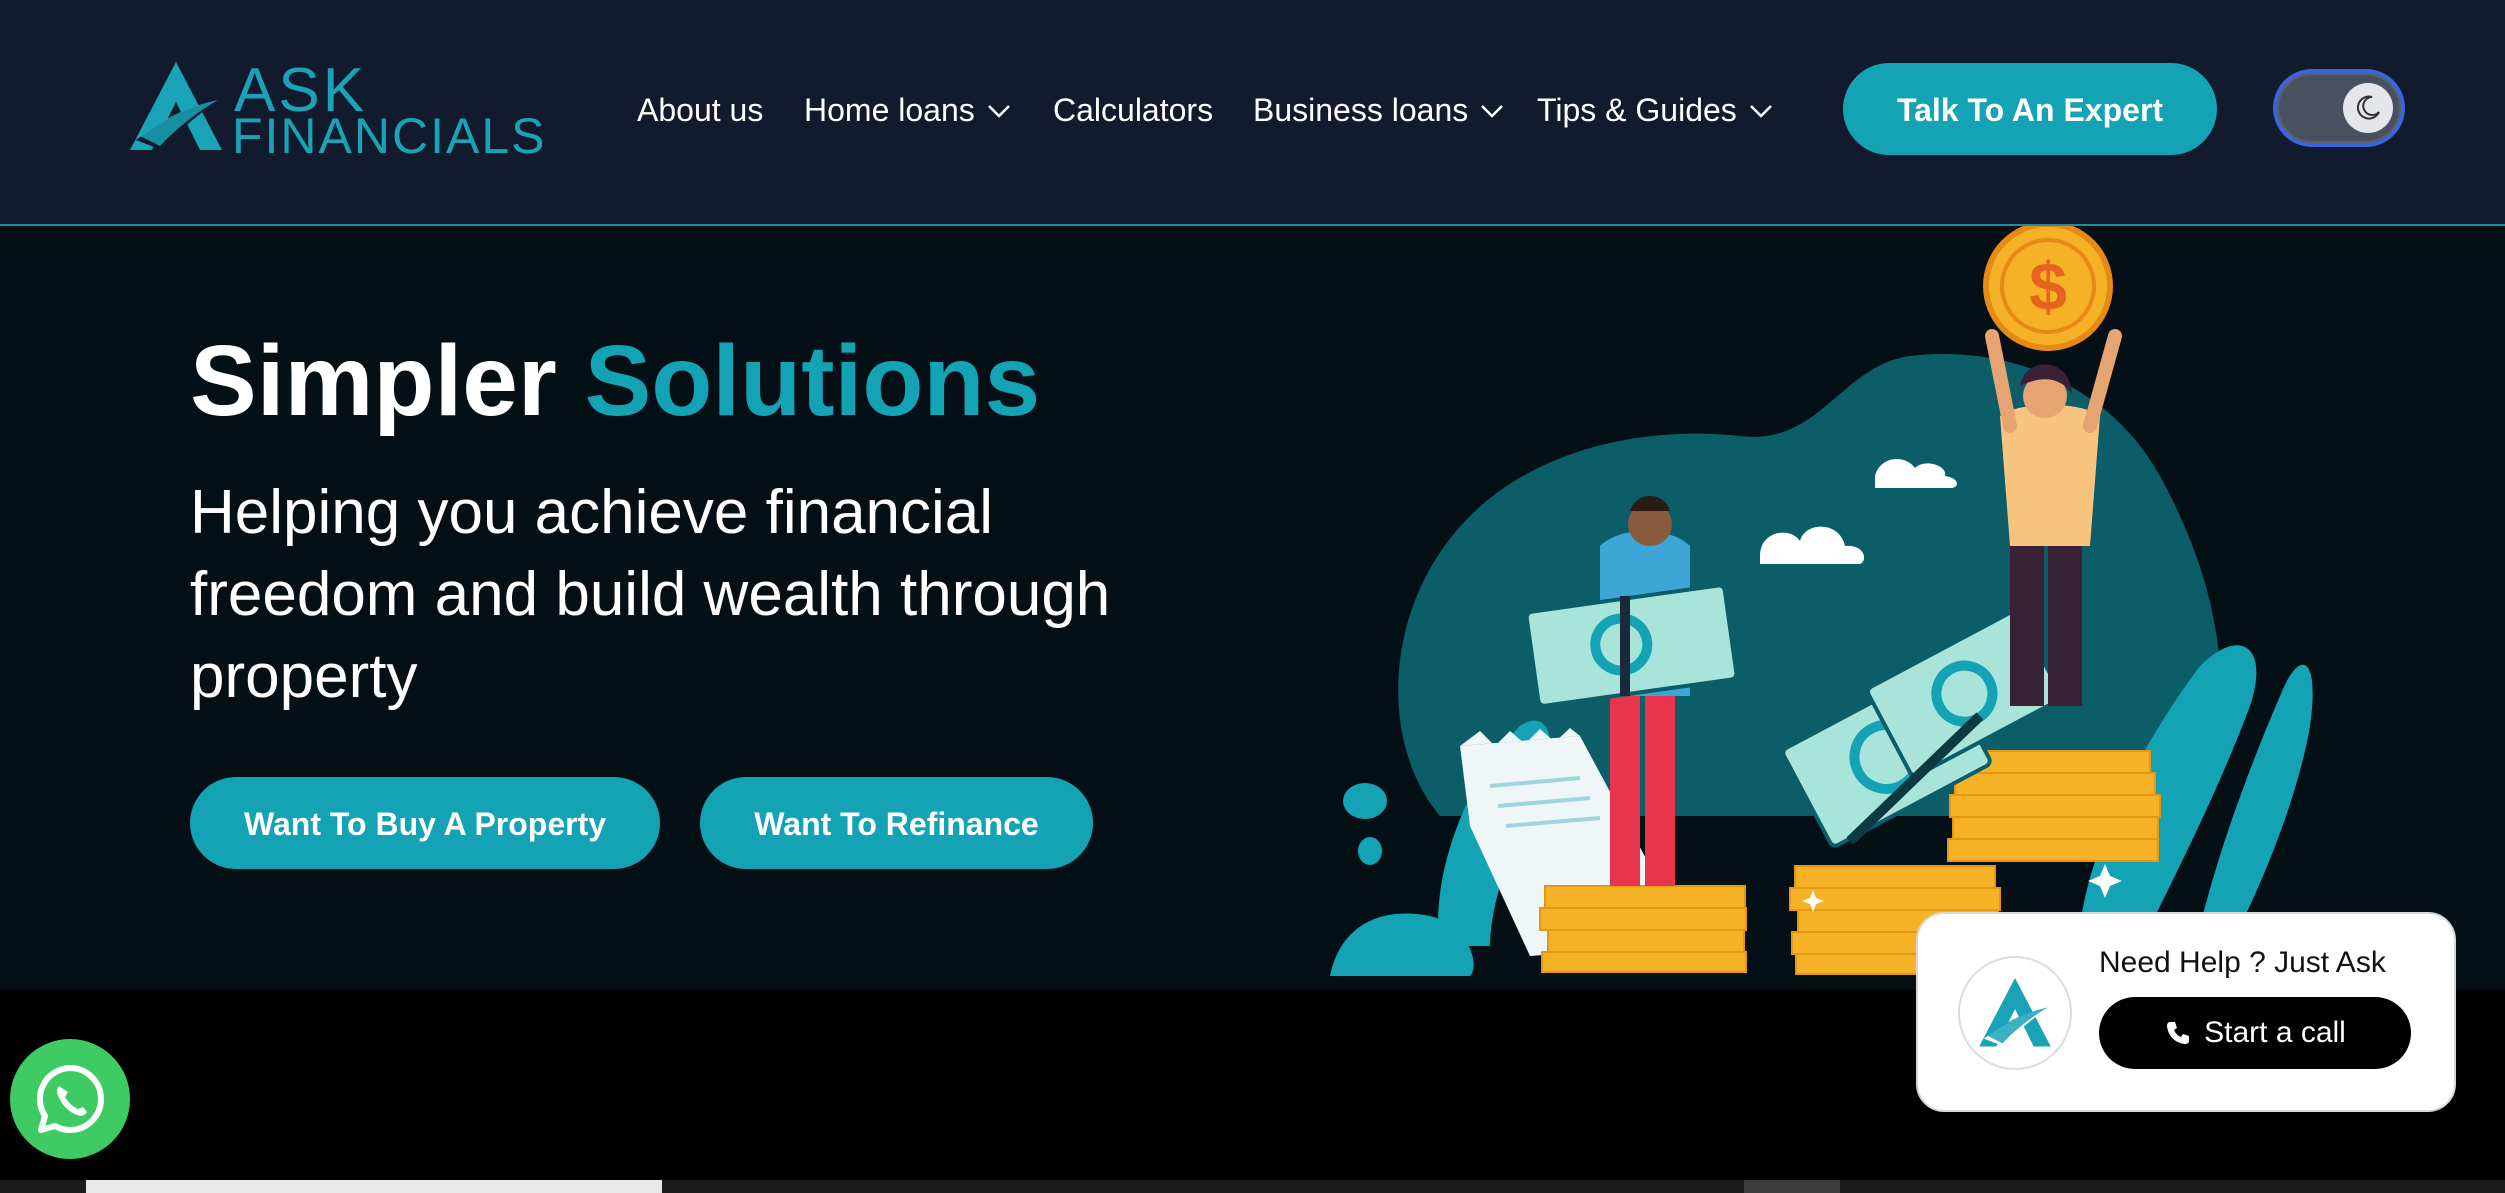 The width and height of the screenshot is (2505, 1193). What do you see at coordinates (1792, 1186) in the screenshot?
I see `bottom-strip-marker` at bounding box center [1792, 1186].